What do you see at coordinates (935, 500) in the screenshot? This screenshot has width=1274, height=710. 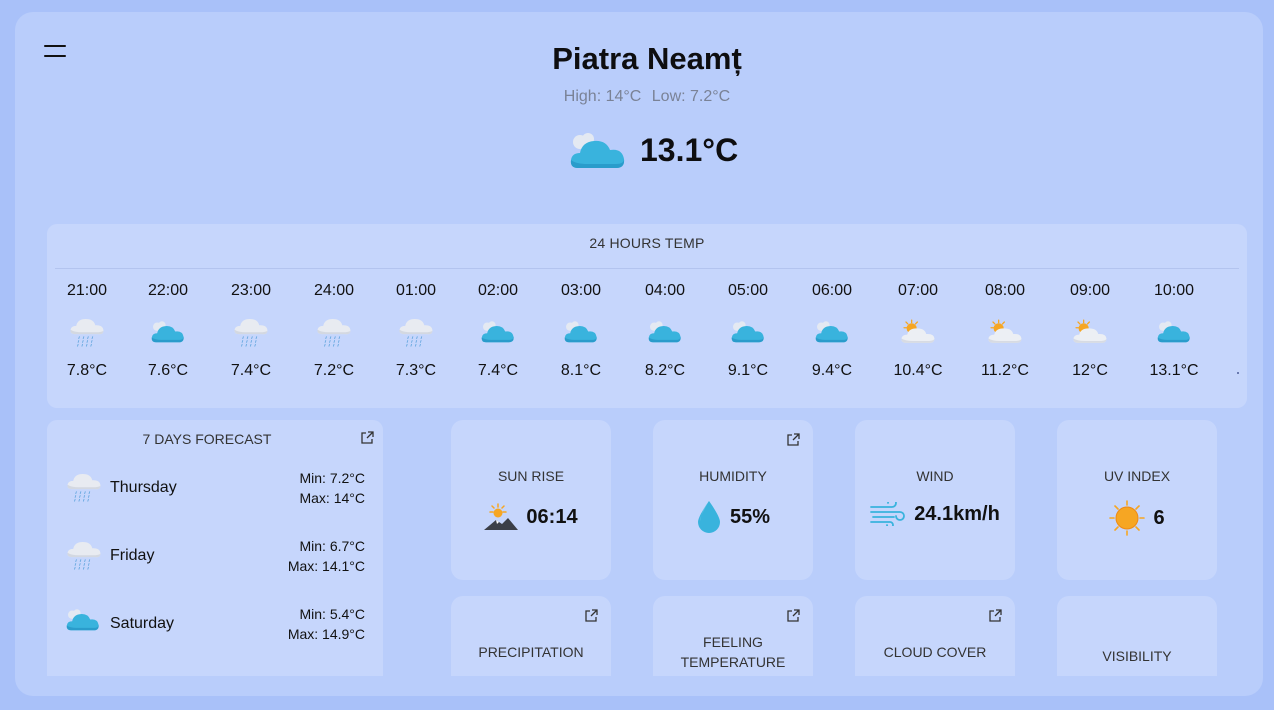 I see `wind-card: WIND 24.1km/h` at bounding box center [935, 500].